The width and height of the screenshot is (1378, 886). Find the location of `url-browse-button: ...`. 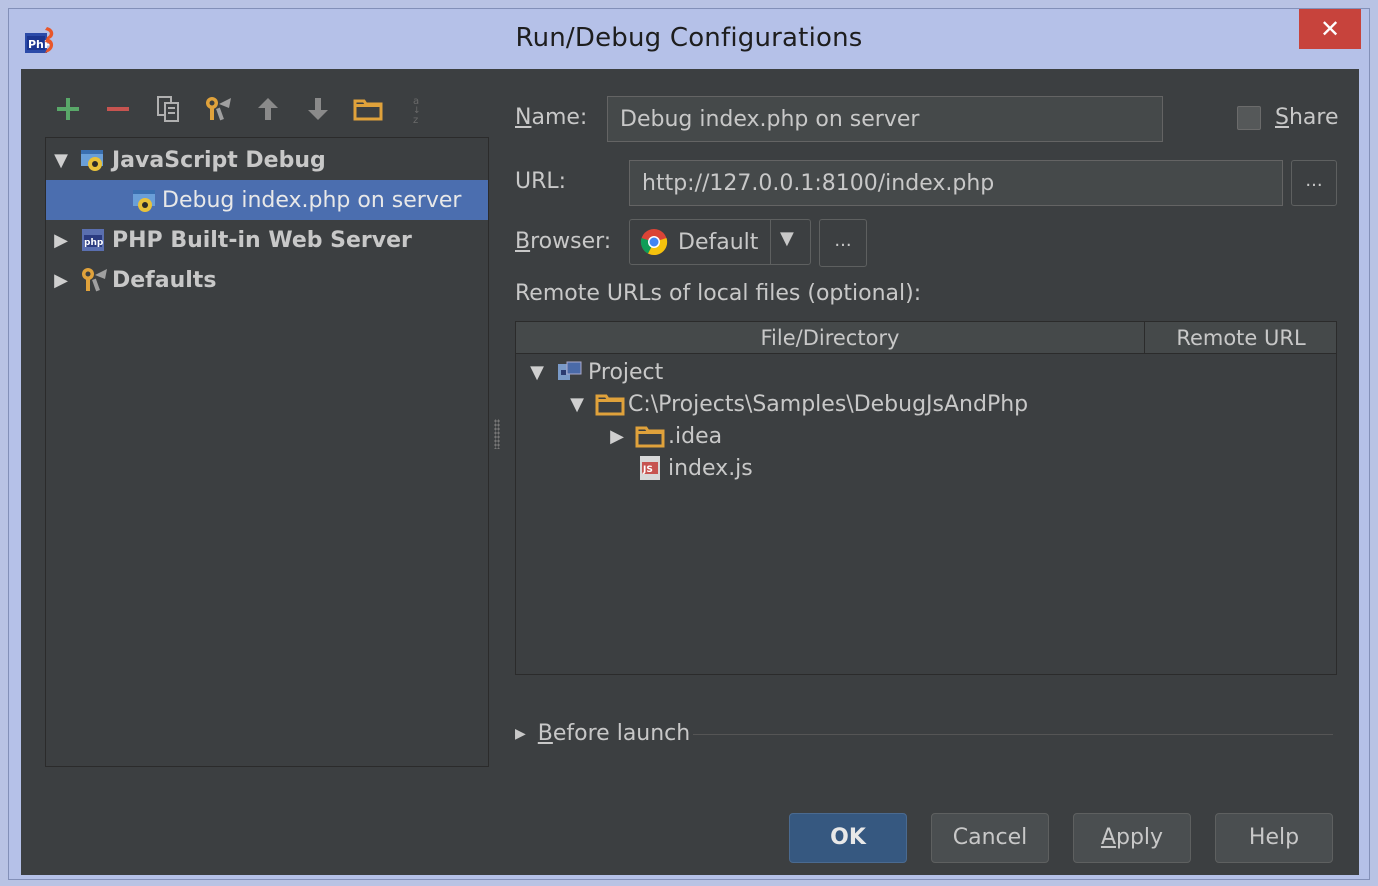

url-browse-button: ... is located at coordinates (1314, 183).